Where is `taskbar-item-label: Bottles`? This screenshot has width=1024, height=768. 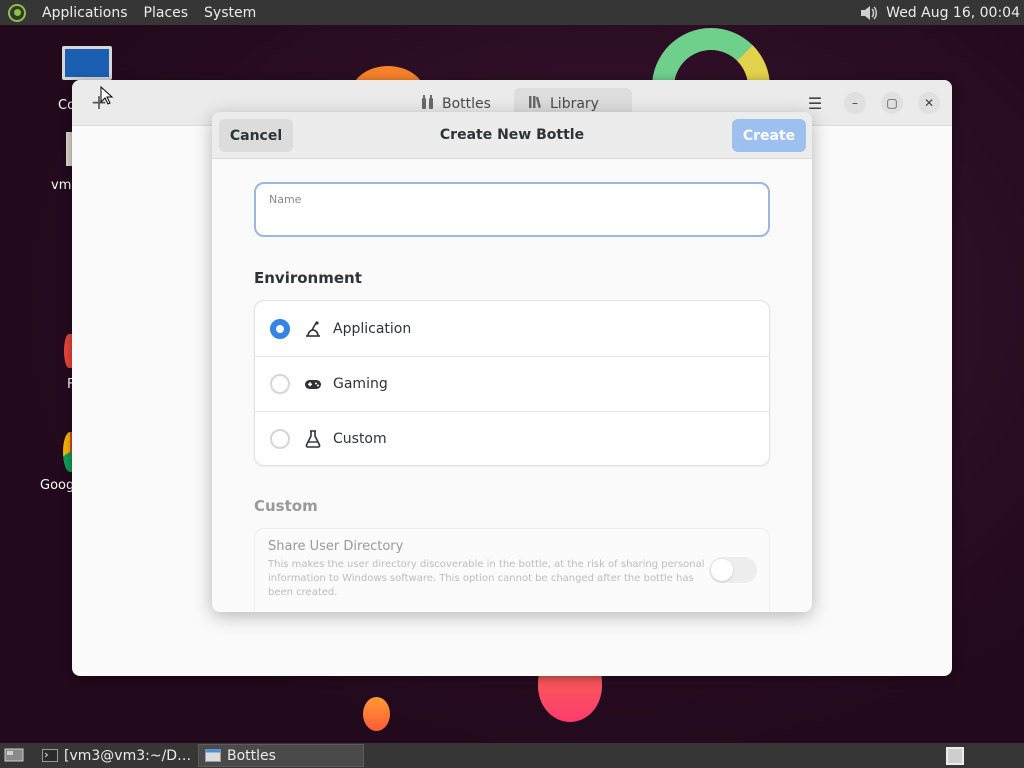
taskbar-item-label: Bottles is located at coordinates (251, 755).